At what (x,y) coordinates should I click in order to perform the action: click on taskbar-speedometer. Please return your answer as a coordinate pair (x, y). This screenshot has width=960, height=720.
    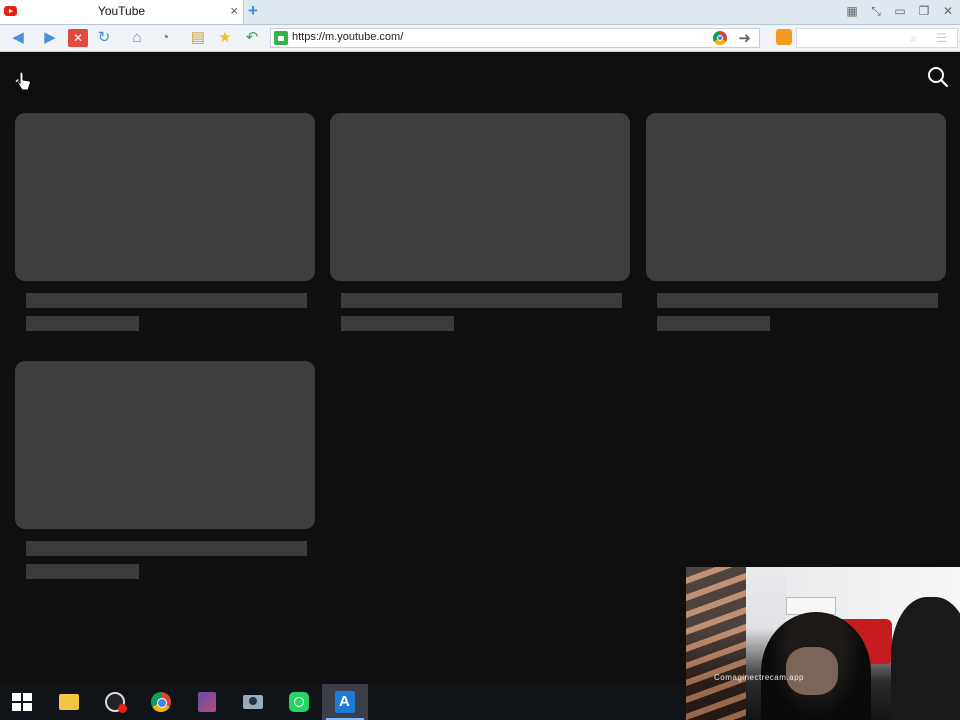
    Looking at the image, I should click on (115, 702).